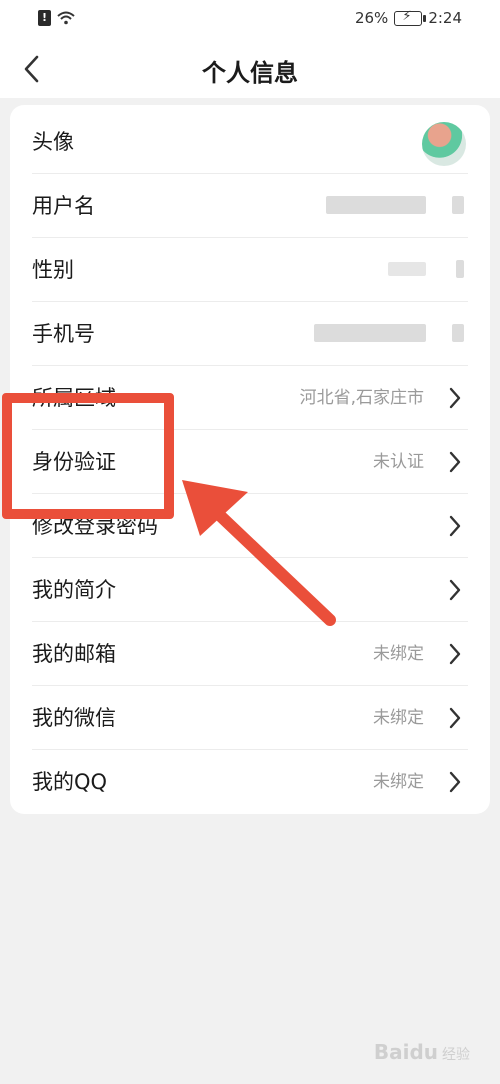 The width and height of the screenshot is (500, 1084). What do you see at coordinates (398, 462) in the screenshot?
I see `row-value: 未认证` at bounding box center [398, 462].